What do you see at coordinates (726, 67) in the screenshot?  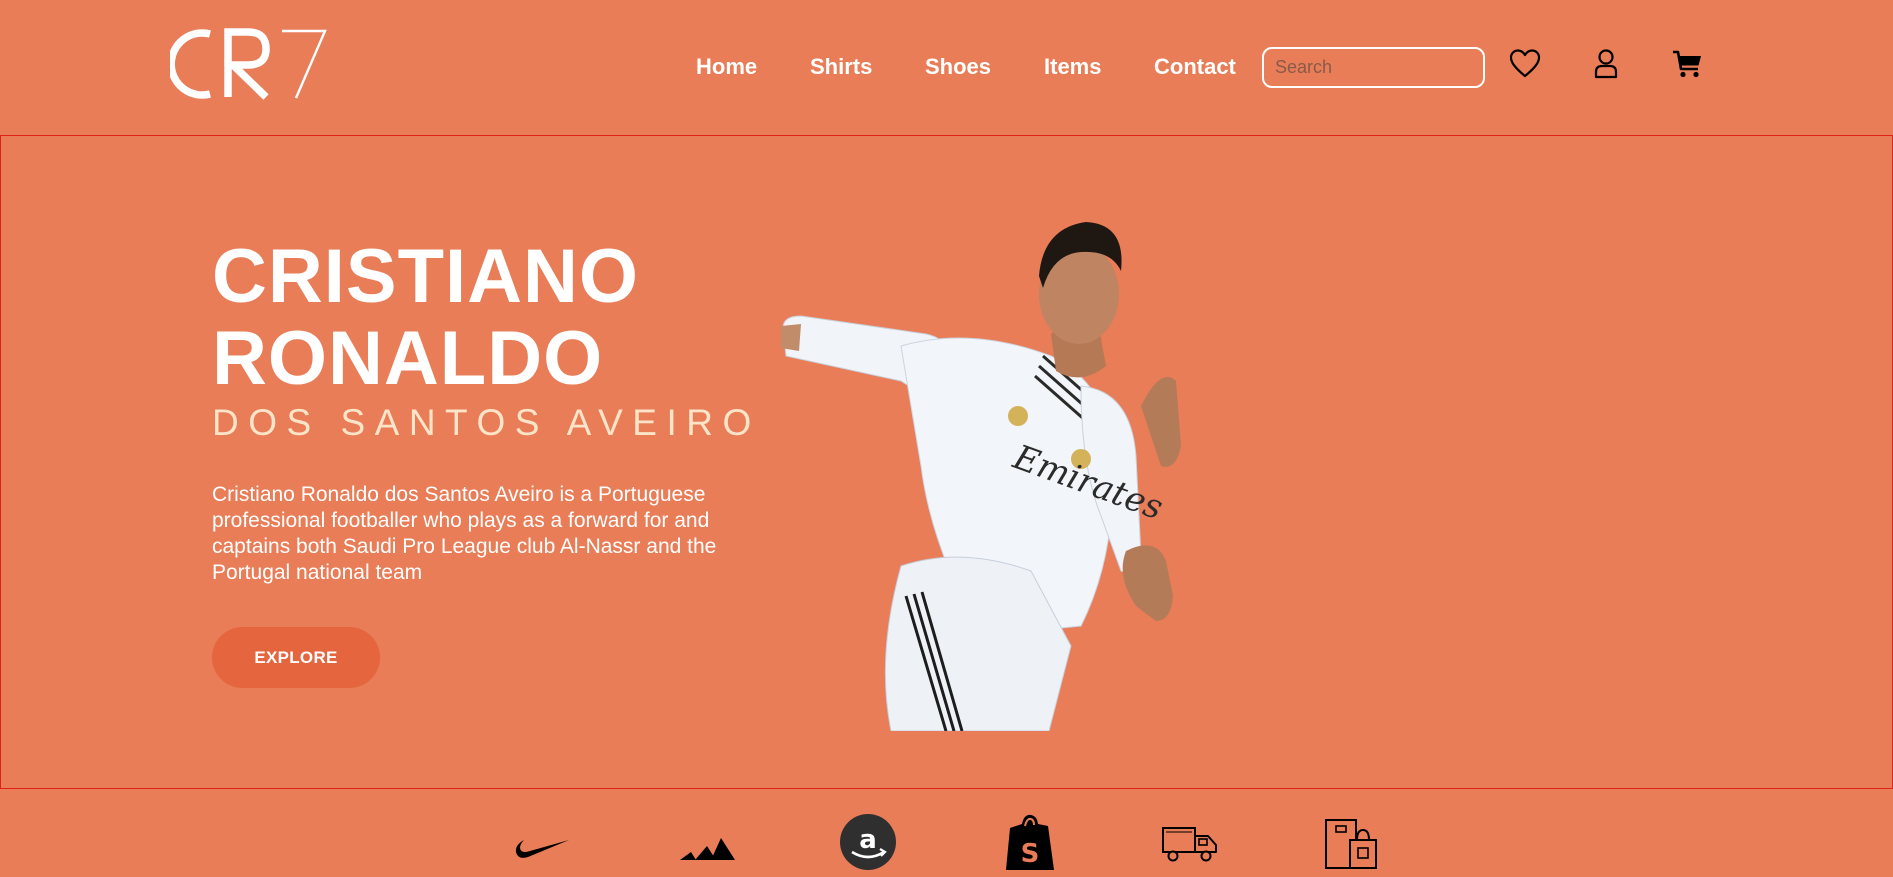 I see `nav-home: Home` at bounding box center [726, 67].